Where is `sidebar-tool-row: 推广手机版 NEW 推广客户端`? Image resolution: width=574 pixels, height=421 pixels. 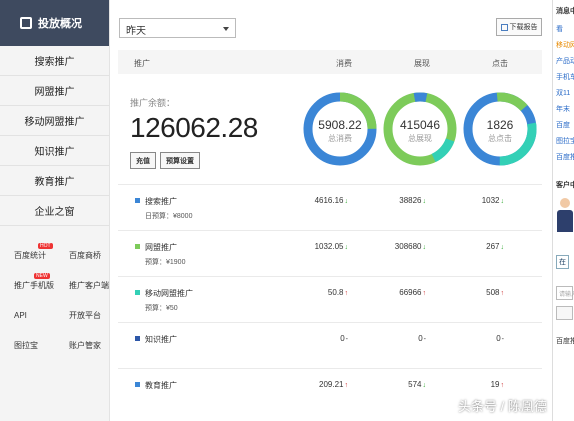
sidebar-tool-row: 推广手机版 NEW 推广客户端 is located at coordinates (55, 285).